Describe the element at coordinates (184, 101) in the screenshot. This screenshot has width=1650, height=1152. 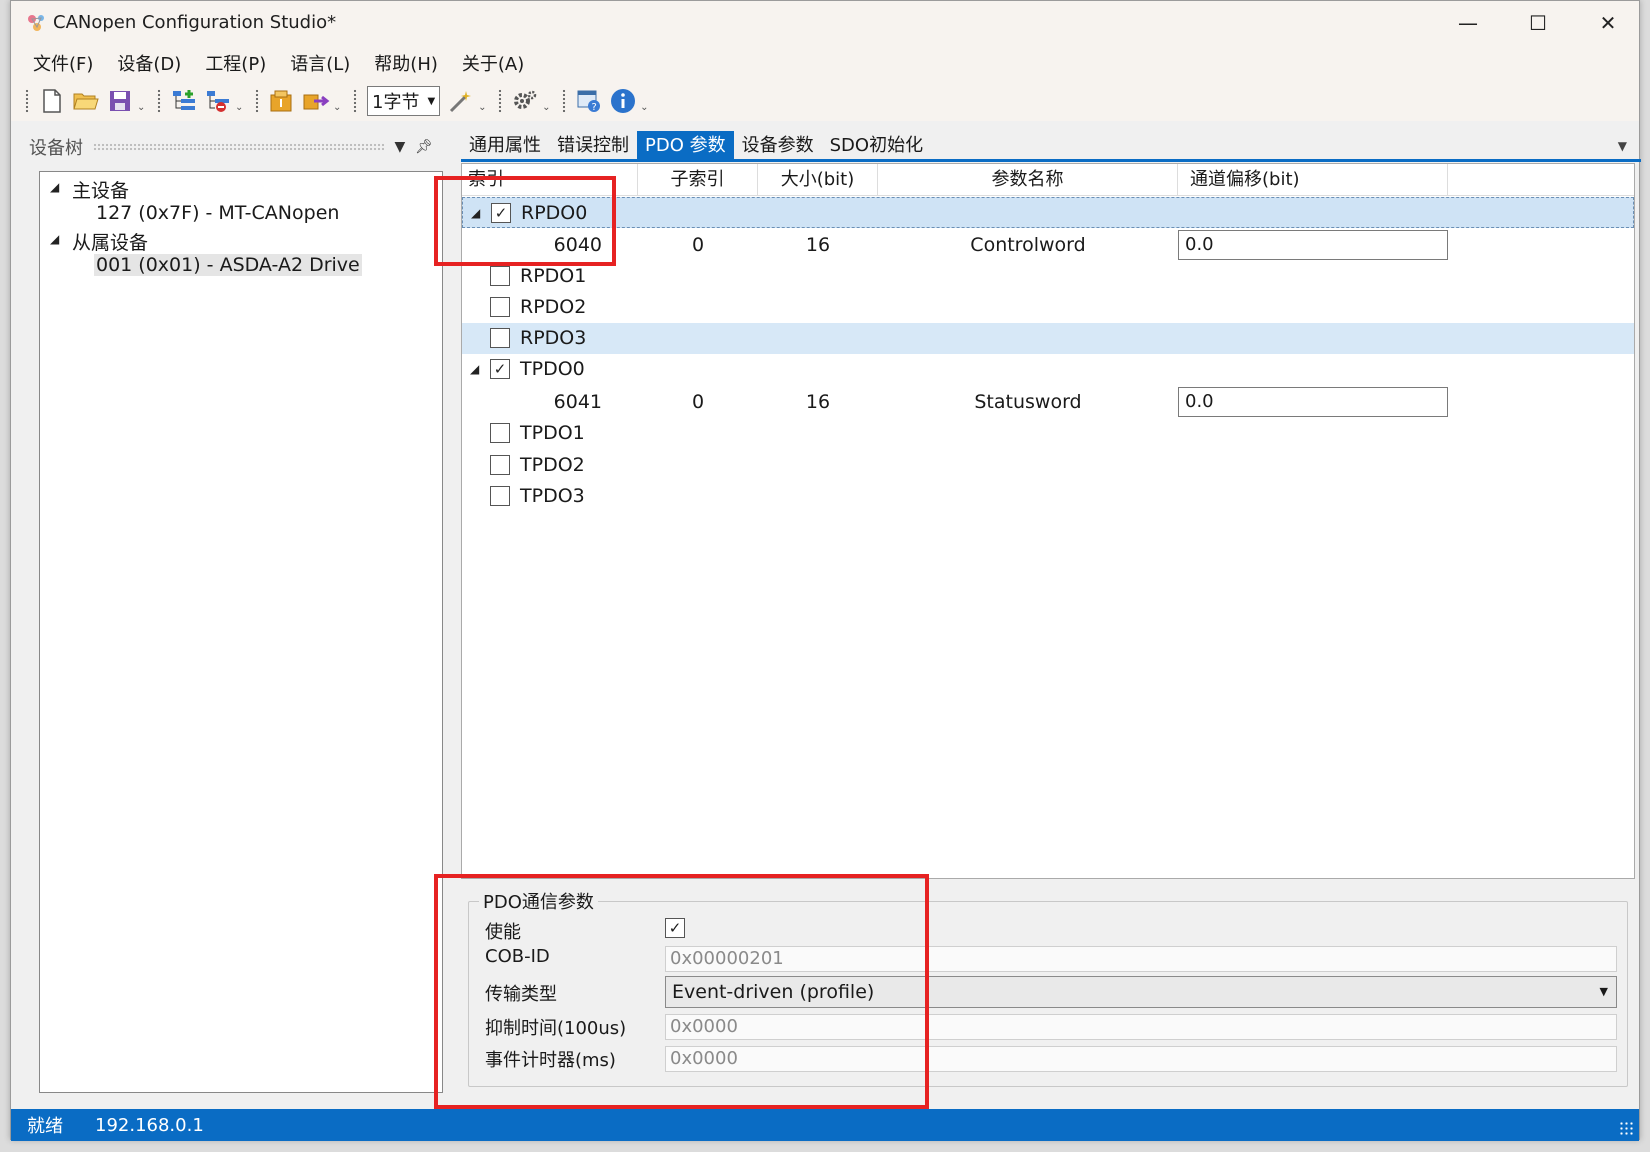
I see `add-device-icon` at that location.